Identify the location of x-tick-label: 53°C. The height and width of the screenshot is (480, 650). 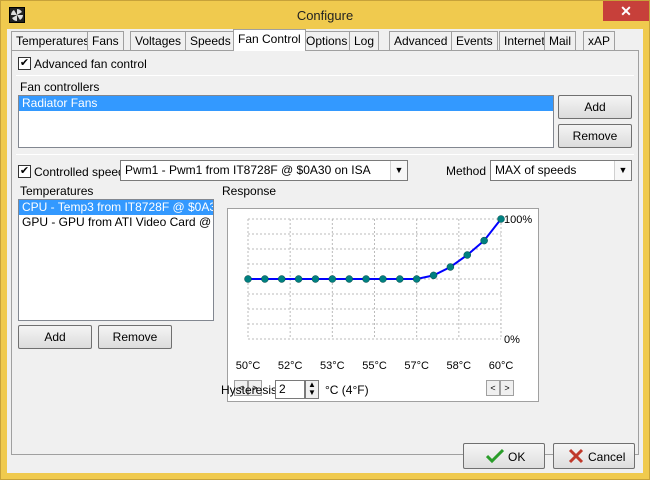
(332, 366).